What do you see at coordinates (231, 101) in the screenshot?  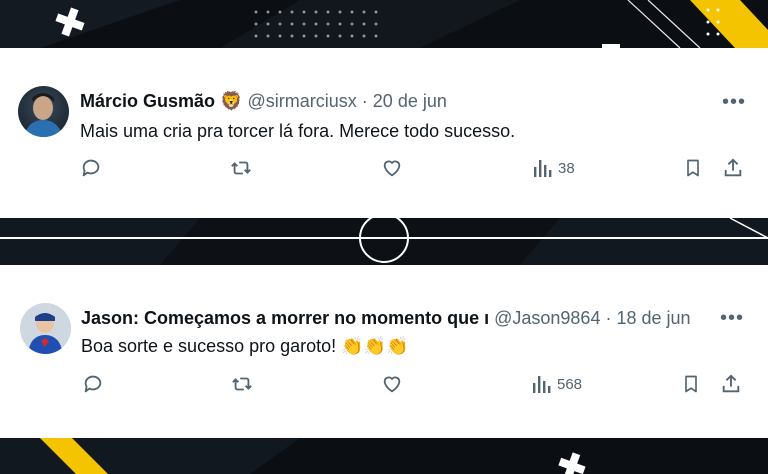 I see `badge-emoji: 🦁` at bounding box center [231, 101].